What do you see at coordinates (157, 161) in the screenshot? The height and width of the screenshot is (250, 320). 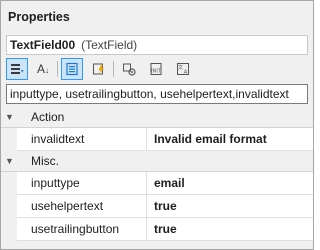 I see `category-misc: ▼ Misc.` at bounding box center [157, 161].